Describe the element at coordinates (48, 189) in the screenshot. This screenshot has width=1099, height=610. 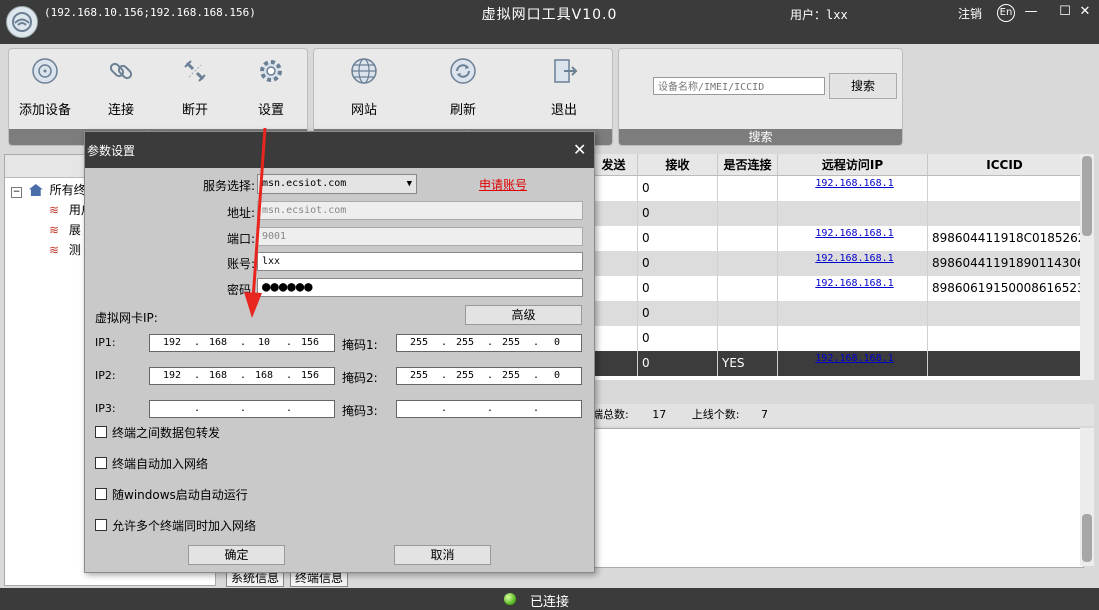
I see `tree-root: − 所有终` at that location.